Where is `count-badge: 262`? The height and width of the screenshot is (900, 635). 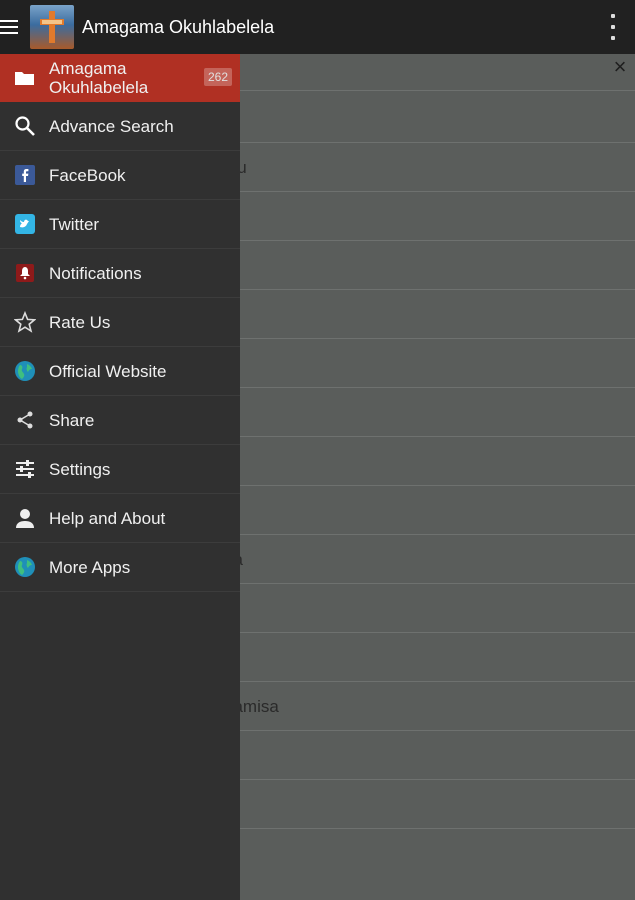
count-badge: 262 is located at coordinates (217, 77).